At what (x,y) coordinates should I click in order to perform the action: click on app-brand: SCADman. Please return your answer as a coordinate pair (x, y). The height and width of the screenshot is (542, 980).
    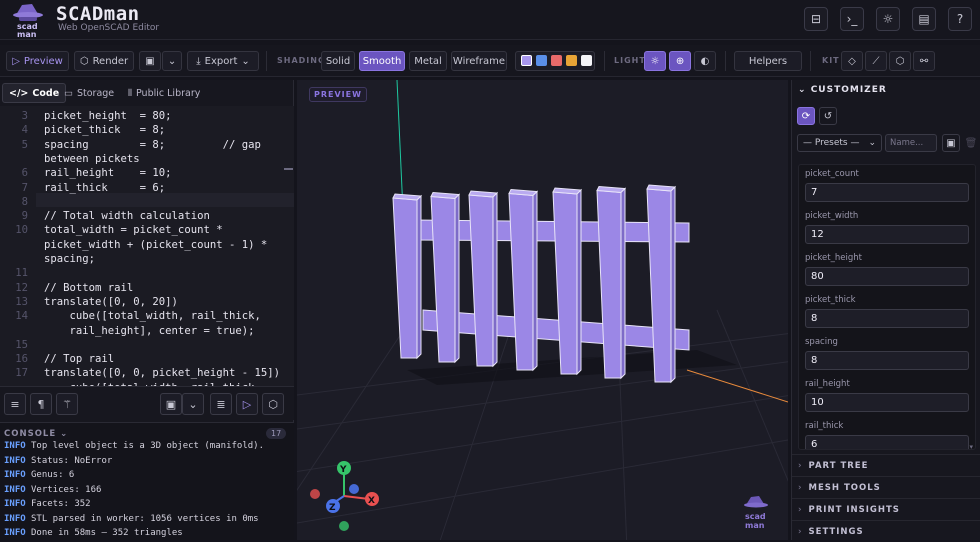
    Looking at the image, I should click on (98, 14).